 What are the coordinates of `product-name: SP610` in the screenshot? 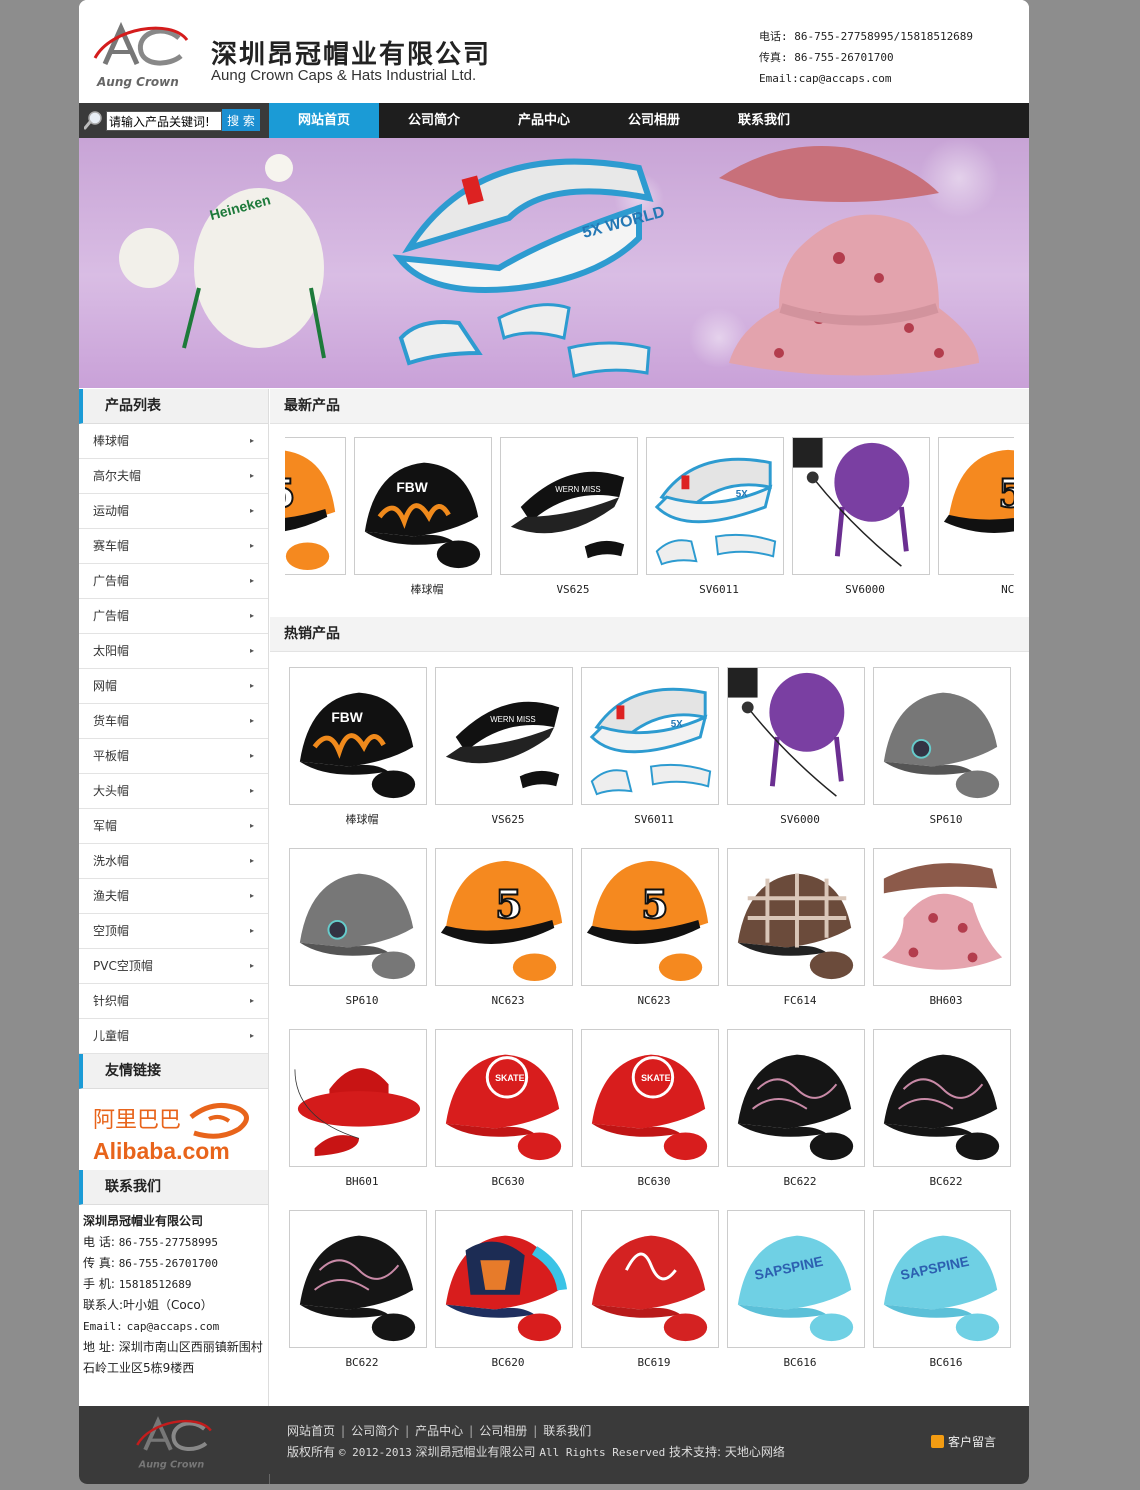 It's located at (946, 820).